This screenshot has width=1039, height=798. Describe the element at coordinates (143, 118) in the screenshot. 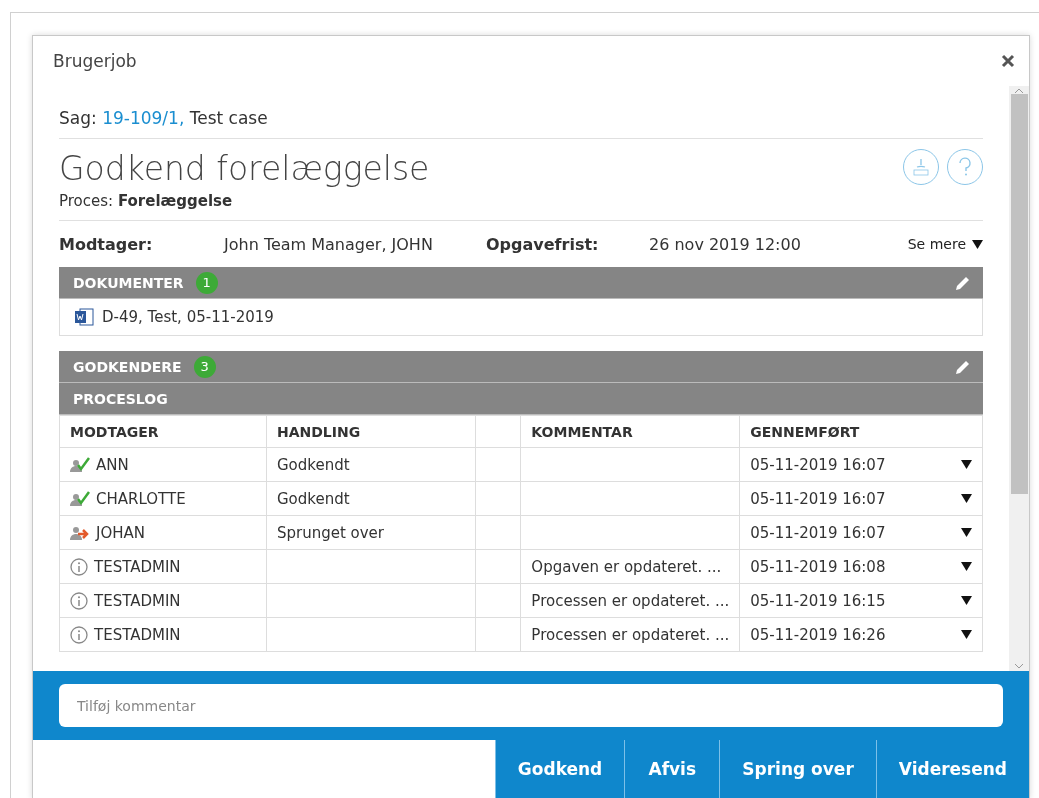

I see `case-link: 19-109/1,` at that location.